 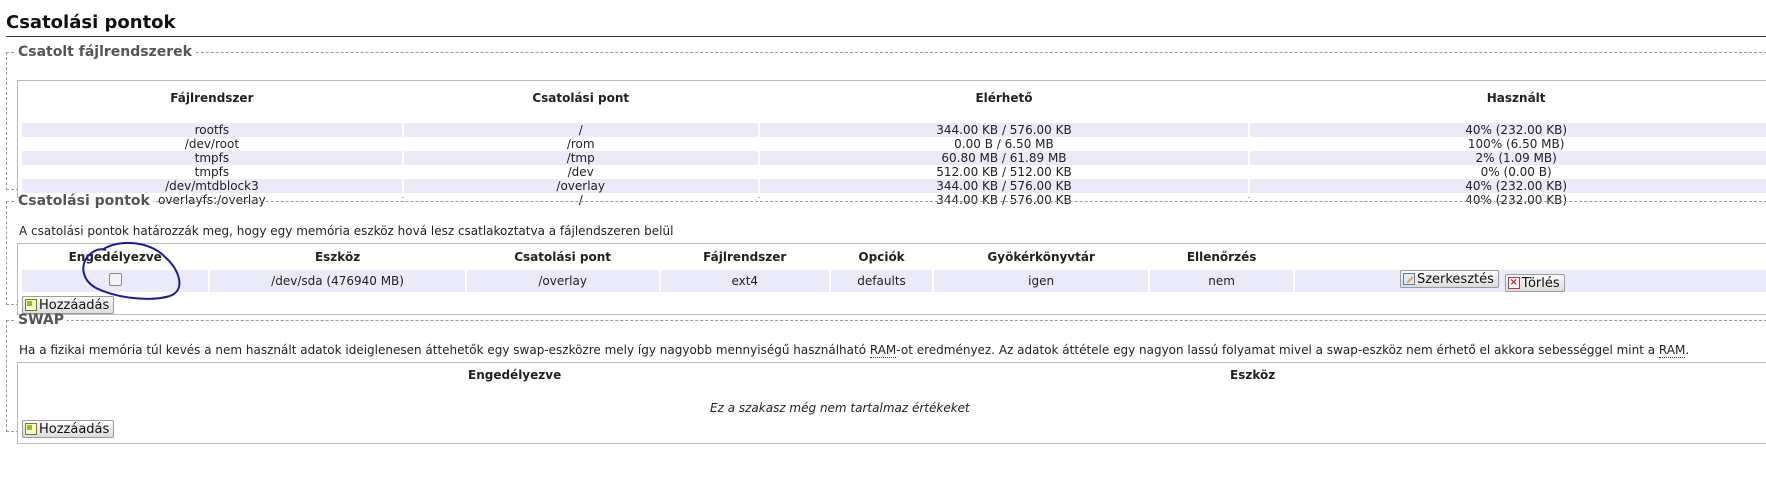 I want to click on edit-button: Szerkesztés, so click(x=1449, y=279).